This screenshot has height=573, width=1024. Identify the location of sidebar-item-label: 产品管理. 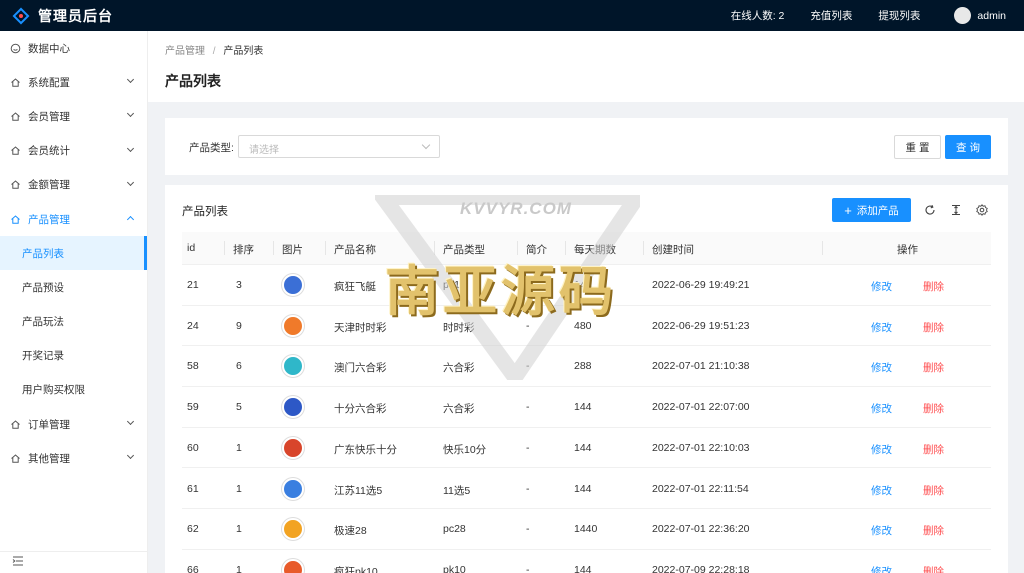
(49, 219).